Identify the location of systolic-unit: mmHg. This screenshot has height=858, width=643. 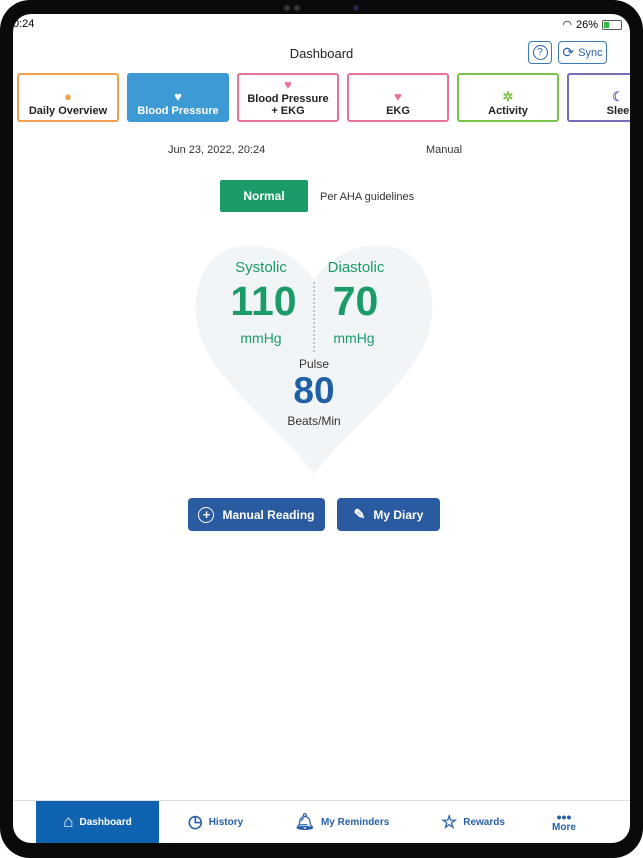
(261, 338).